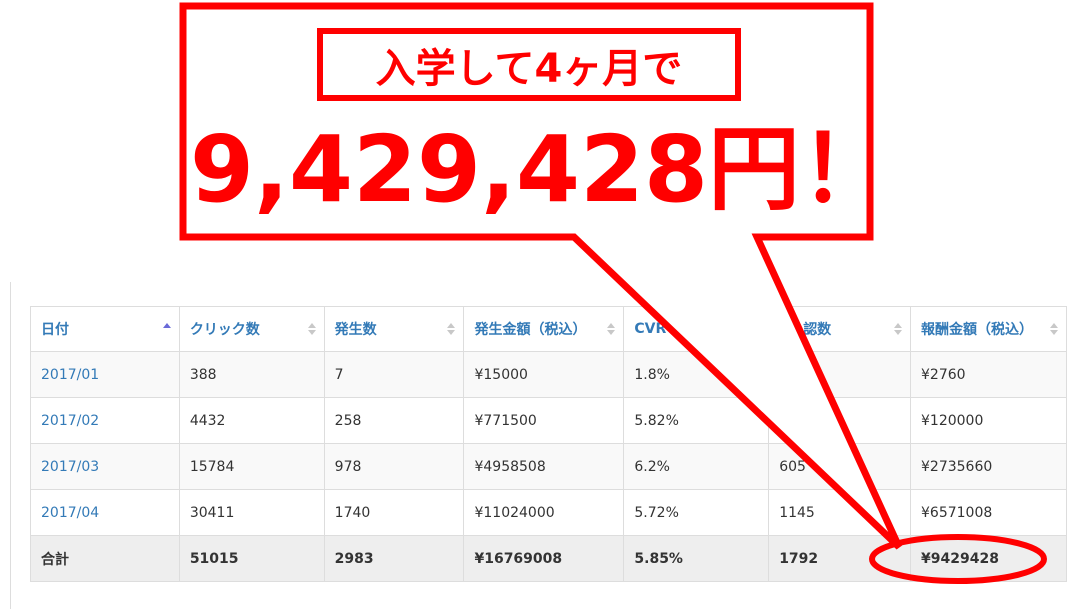 This screenshot has height=609, width=1090. What do you see at coordinates (394, 466) in the screenshot?
I see `cell-occurrences: 978` at bounding box center [394, 466].